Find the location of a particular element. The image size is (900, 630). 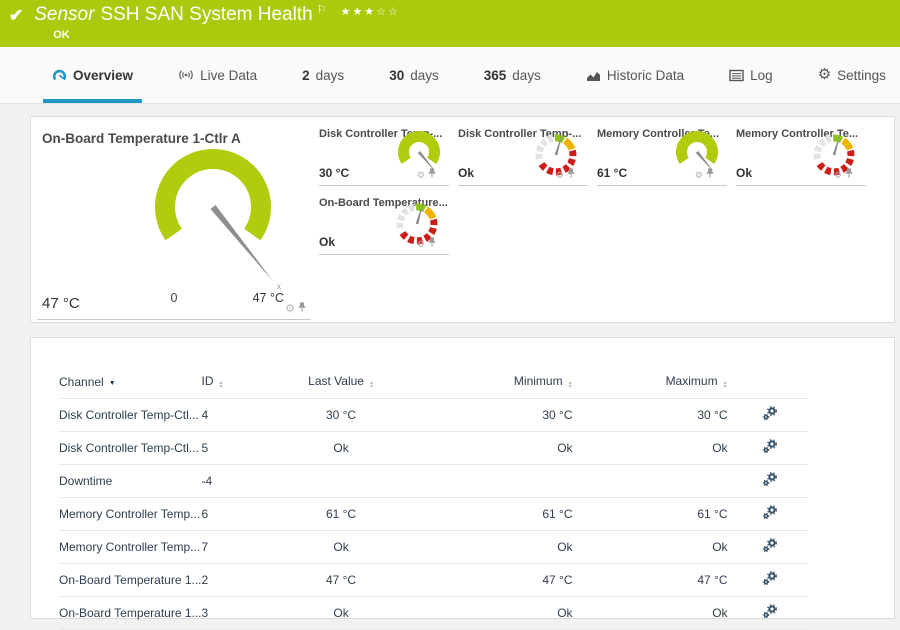

table-row: On-Board Temperature 1... 3 Ok Ok Ok is located at coordinates (433, 613).